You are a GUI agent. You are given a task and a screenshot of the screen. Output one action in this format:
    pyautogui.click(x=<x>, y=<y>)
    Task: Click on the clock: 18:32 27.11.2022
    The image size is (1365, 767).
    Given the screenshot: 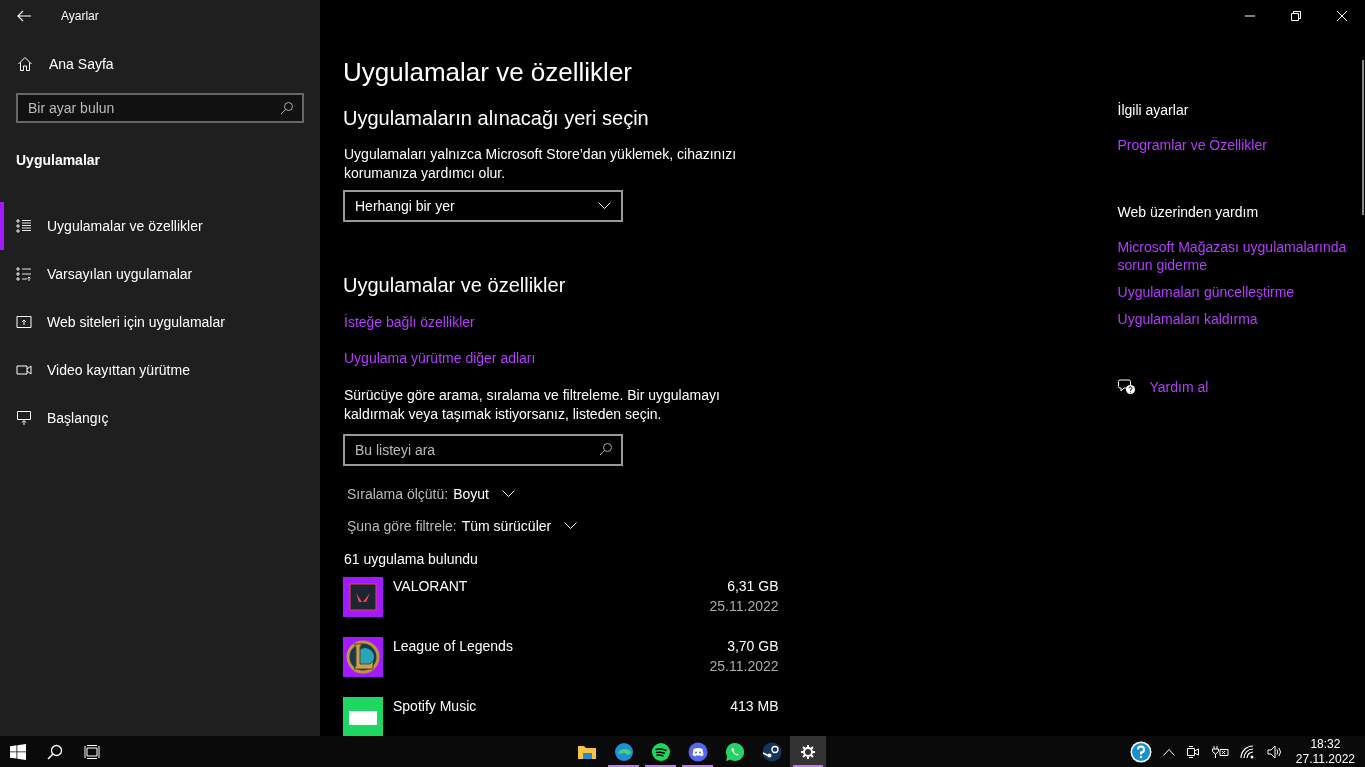 What is the action you would take?
    pyautogui.click(x=1325, y=751)
    